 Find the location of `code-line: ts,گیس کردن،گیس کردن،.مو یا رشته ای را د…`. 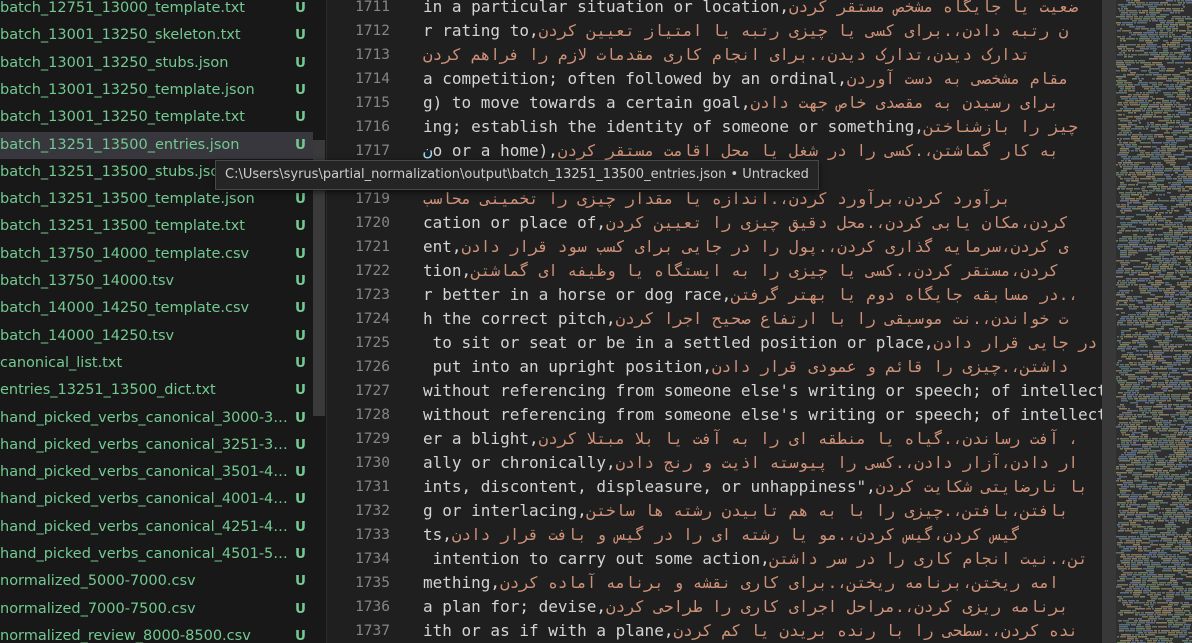

code-line: ts,گیس کردن،گیس کردن،.مو یا رشته ای را د… is located at coordinates (762, 535).